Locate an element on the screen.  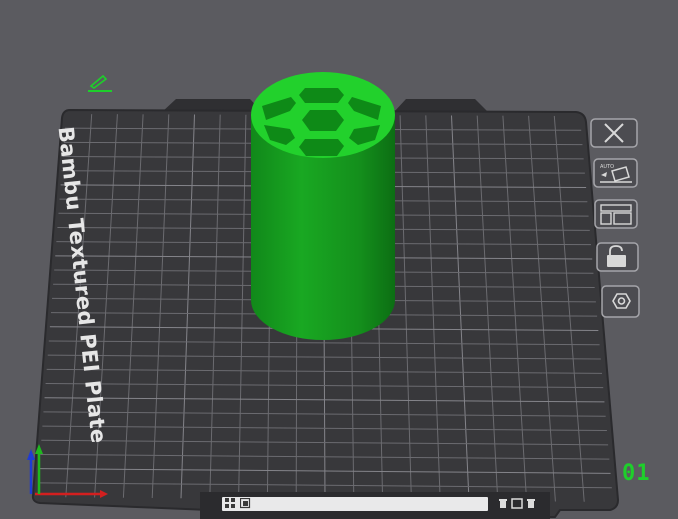
plate-number: 01 is located at coordinates (636, 473).